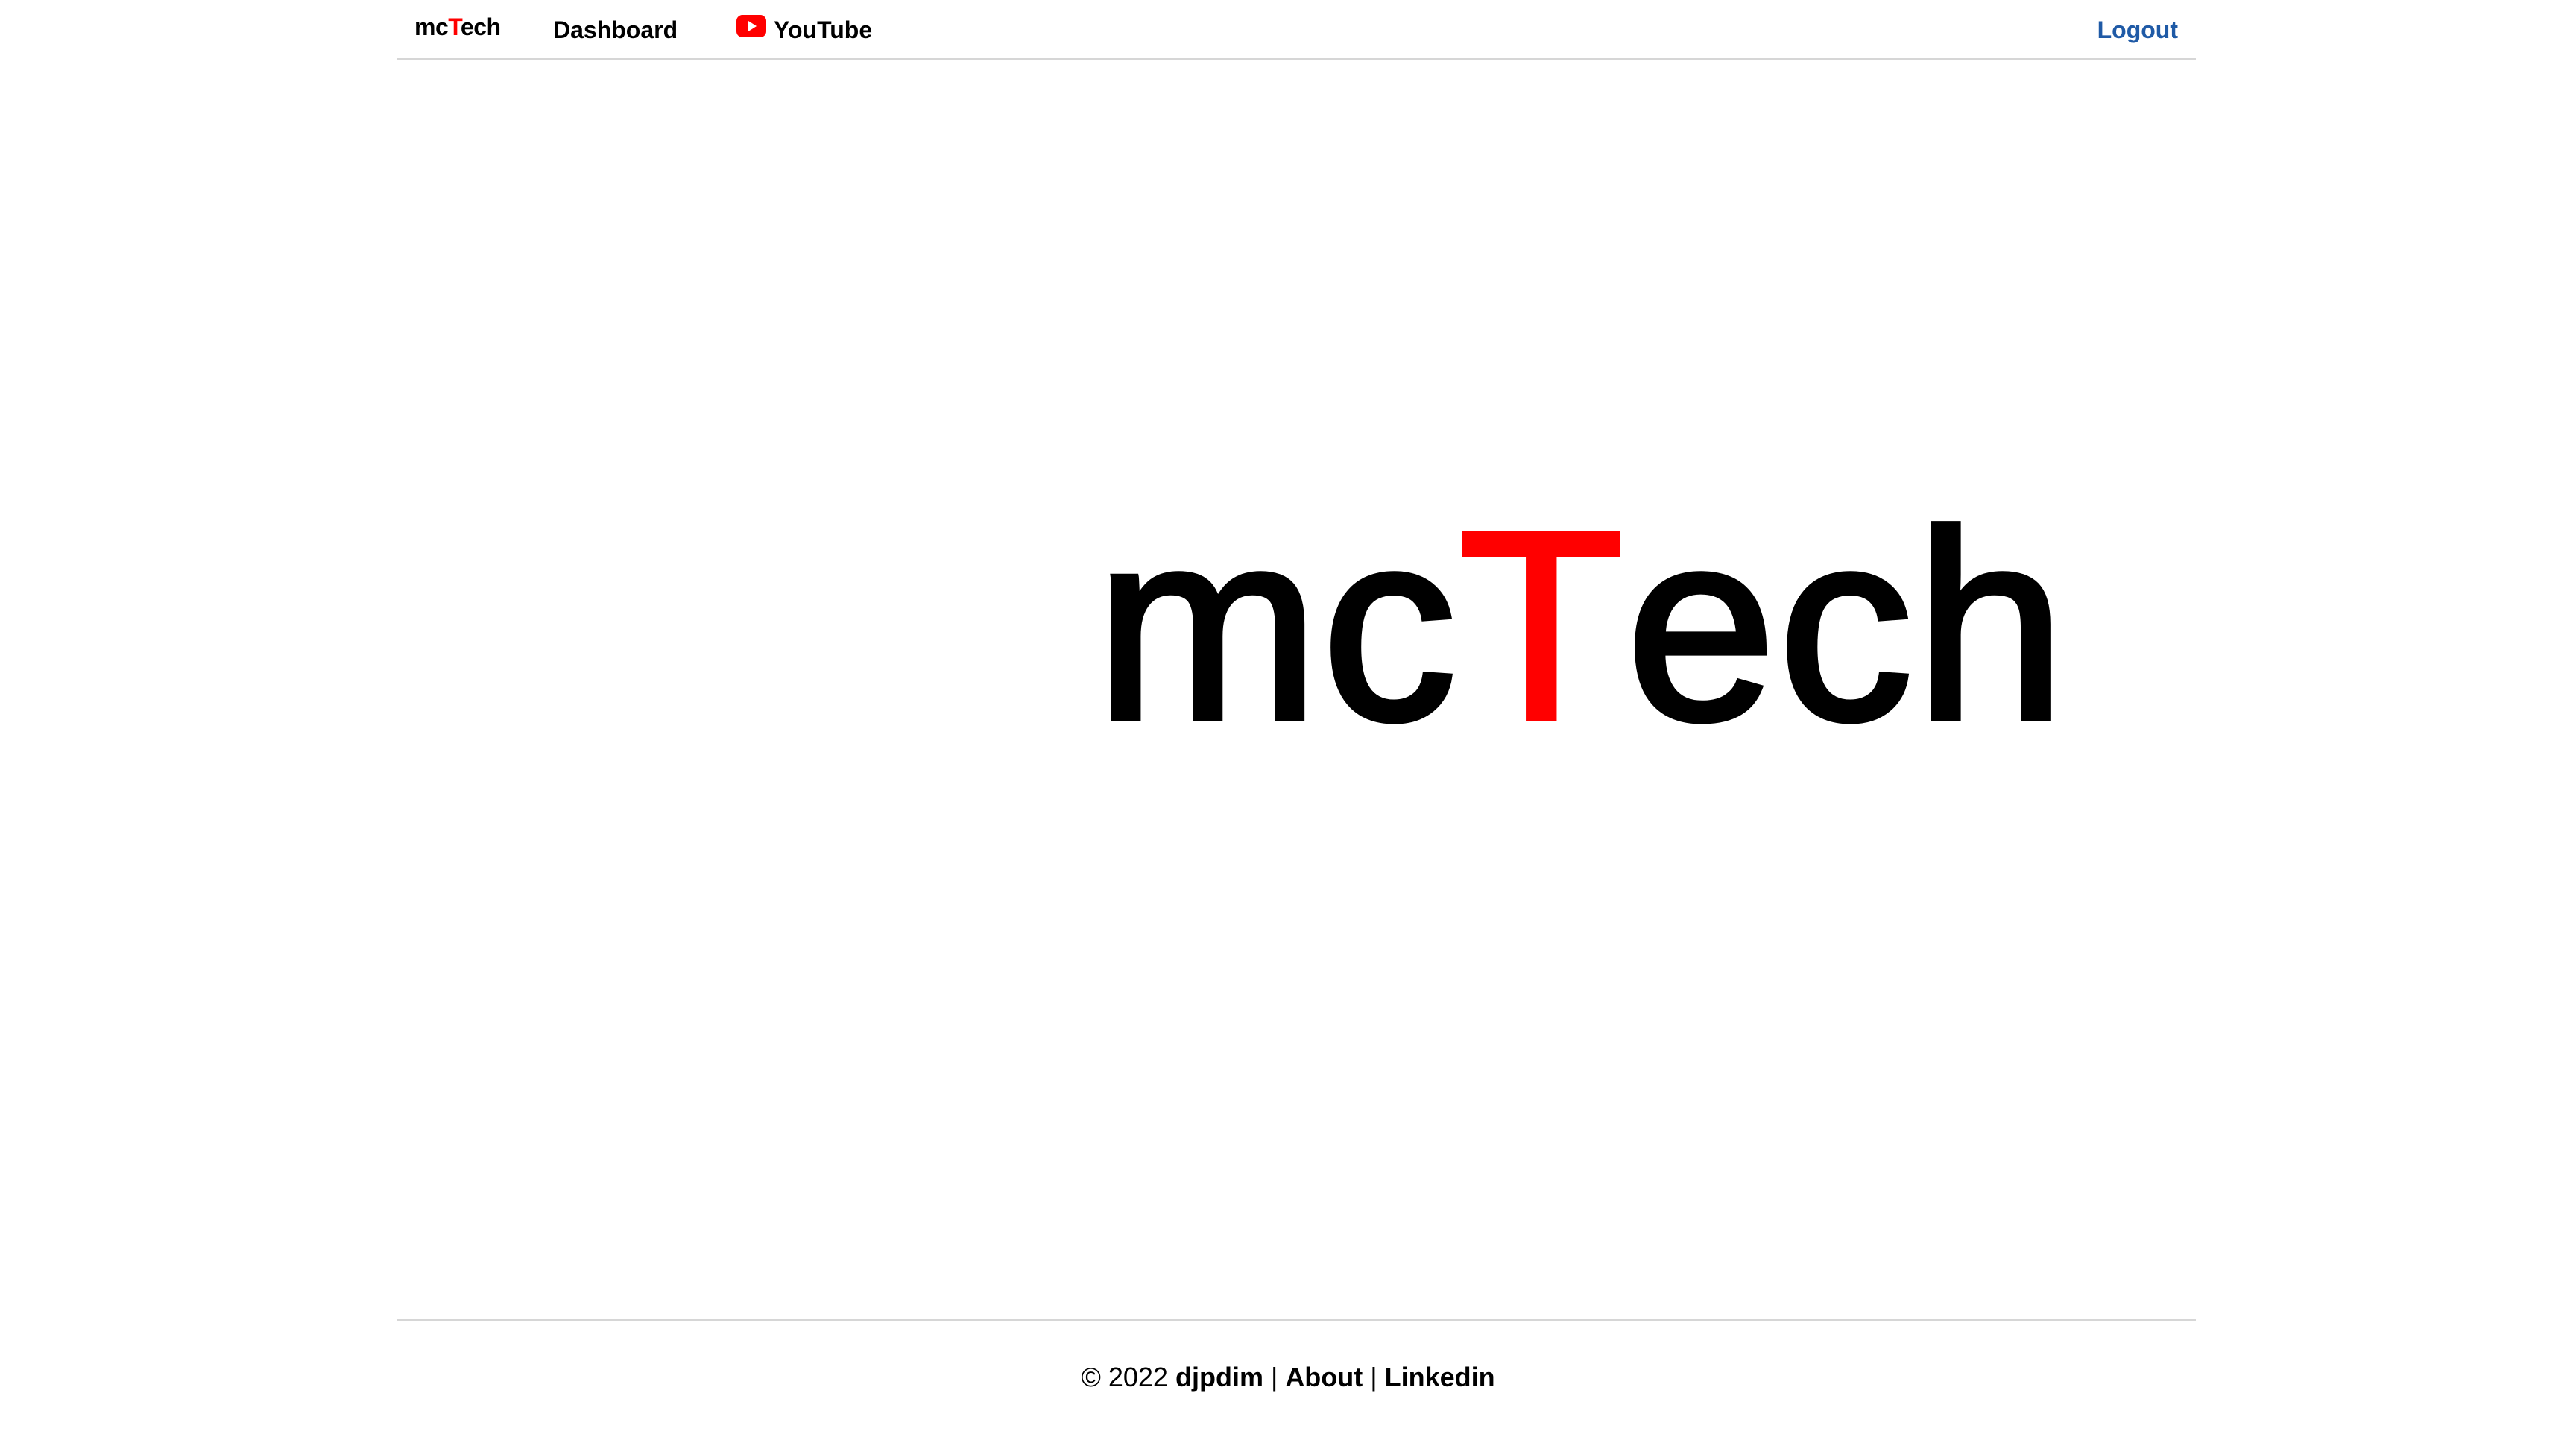  Describe the element at coordinates (1846, 626) in the screenshot. I see `hero-logo-suffix: ech` at that location.